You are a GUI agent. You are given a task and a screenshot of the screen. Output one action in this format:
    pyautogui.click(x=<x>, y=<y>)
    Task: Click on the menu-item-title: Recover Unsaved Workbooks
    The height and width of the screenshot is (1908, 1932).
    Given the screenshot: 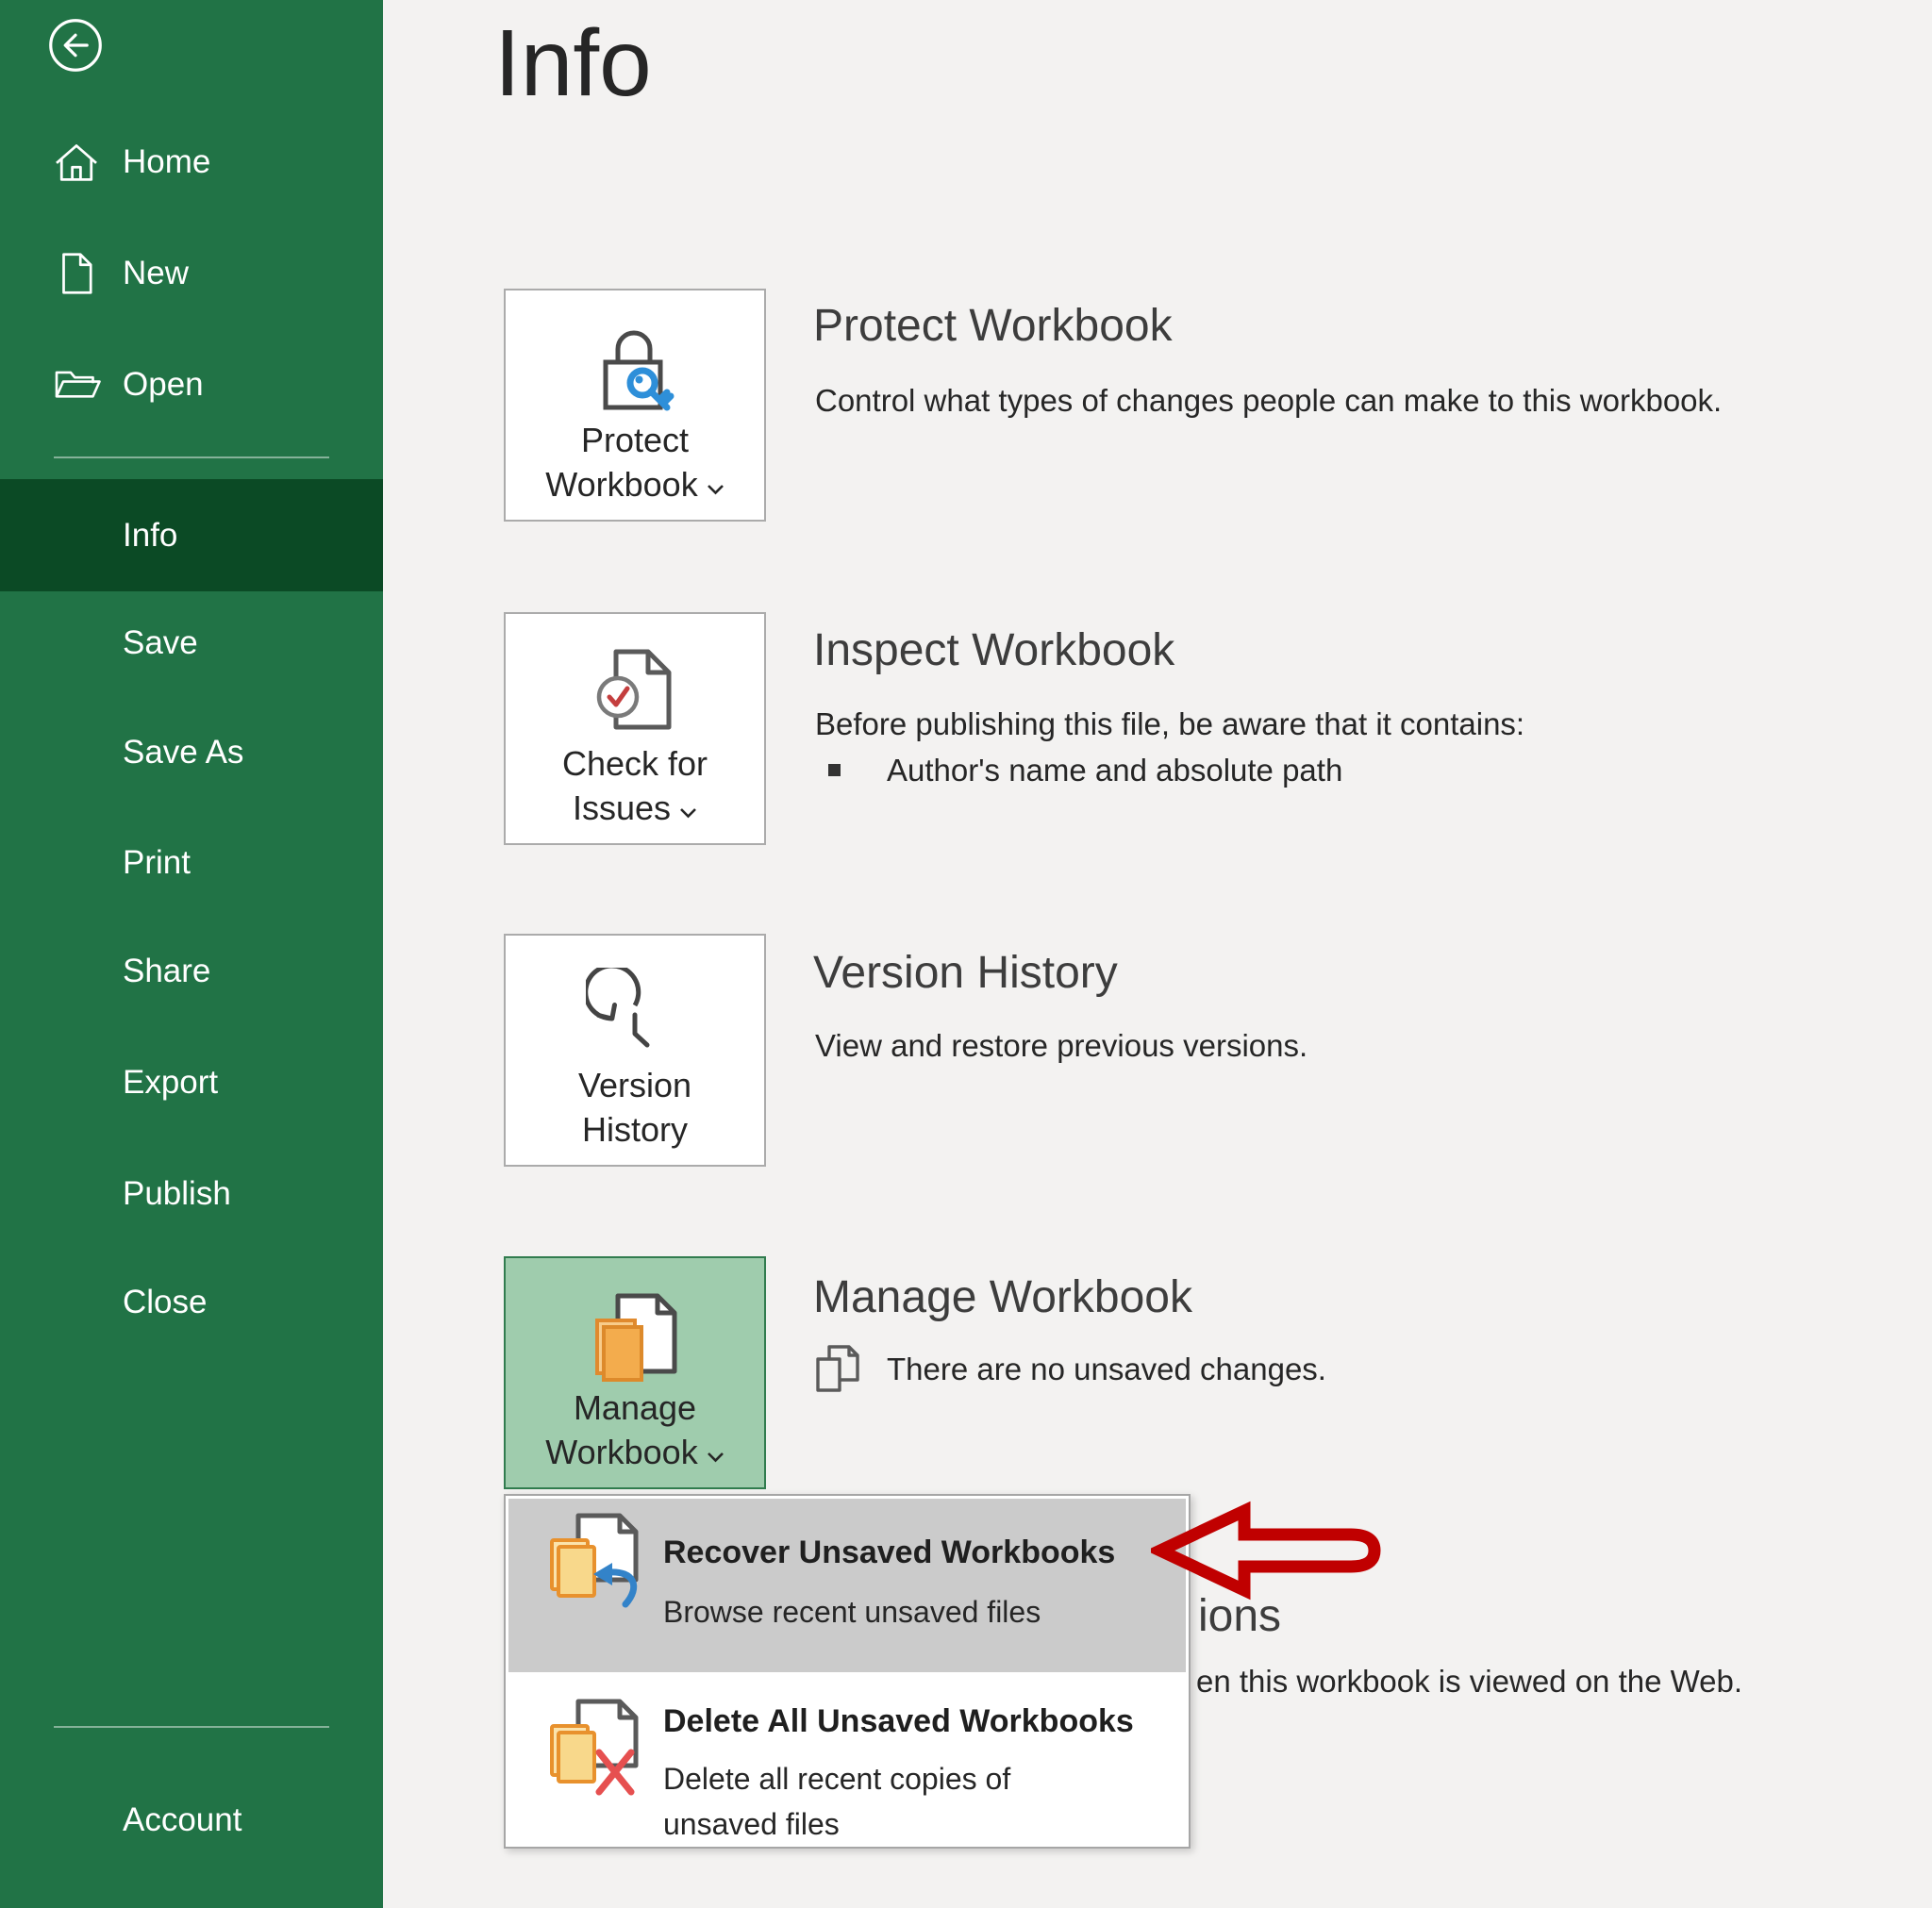 What is the action you would take?
    pyautogui.click(x=889, y=1552)
    